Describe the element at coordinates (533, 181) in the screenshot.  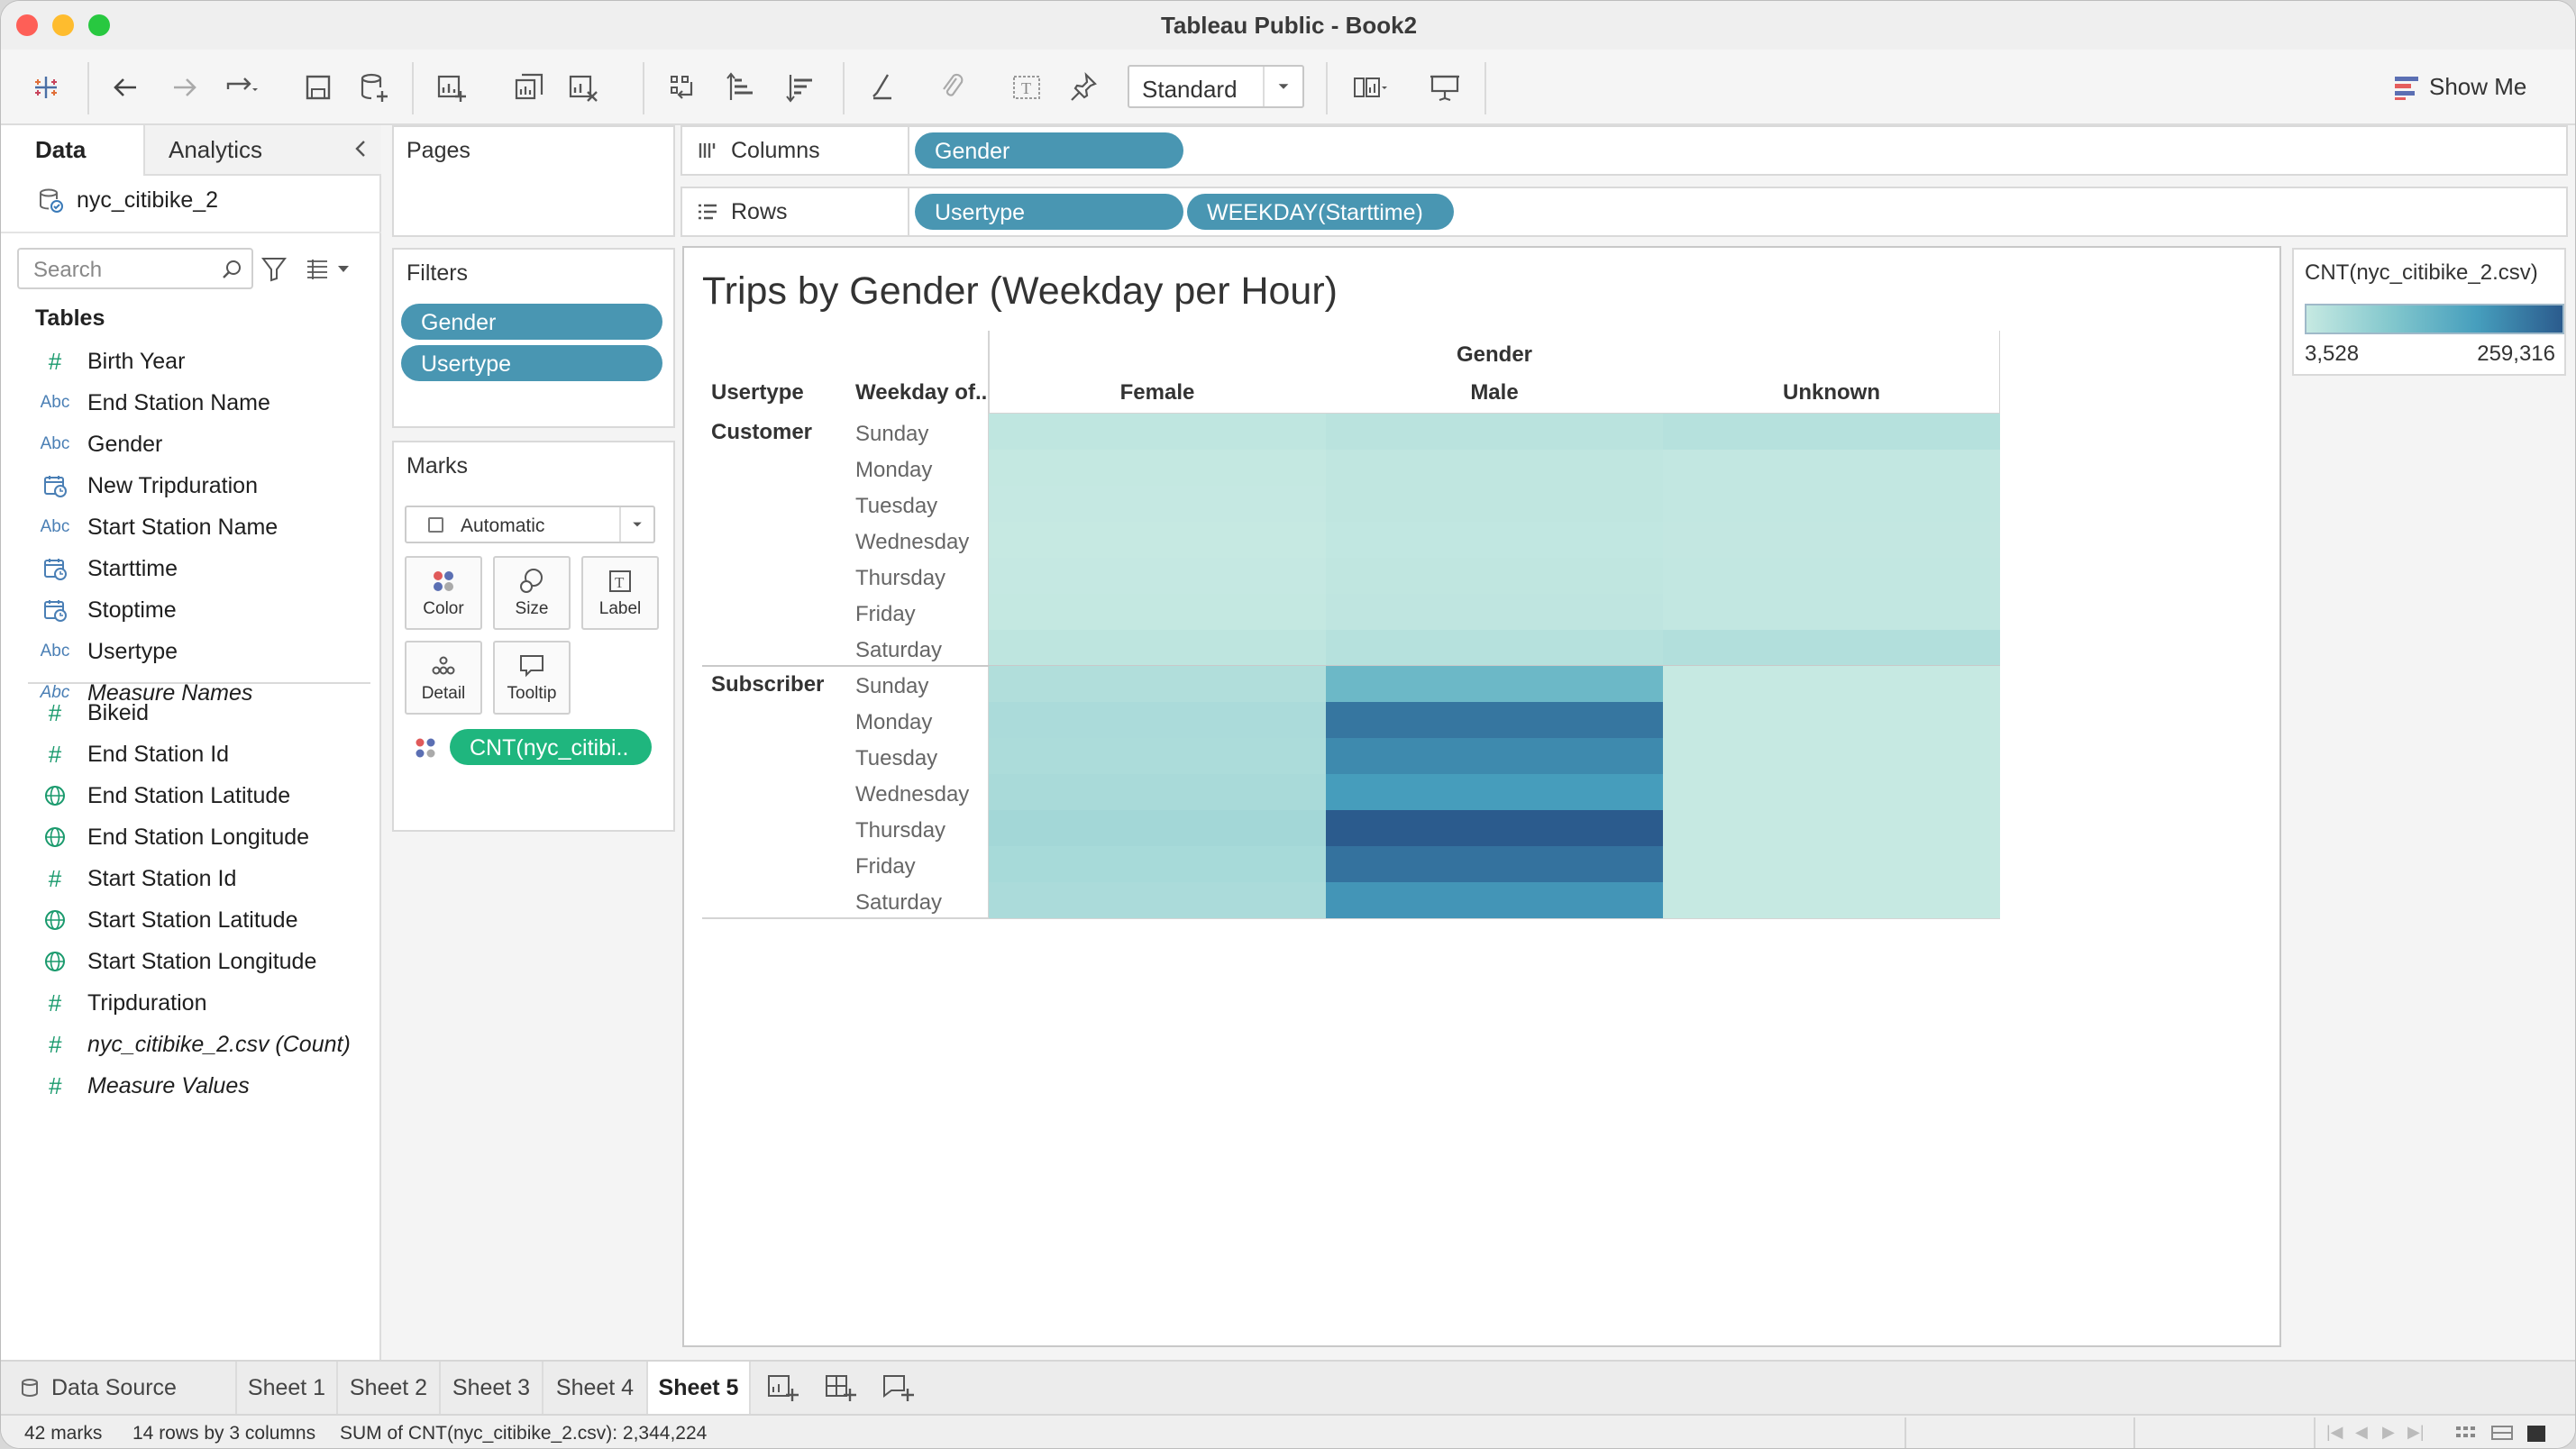
I see `pages-card: Pages` at that location.